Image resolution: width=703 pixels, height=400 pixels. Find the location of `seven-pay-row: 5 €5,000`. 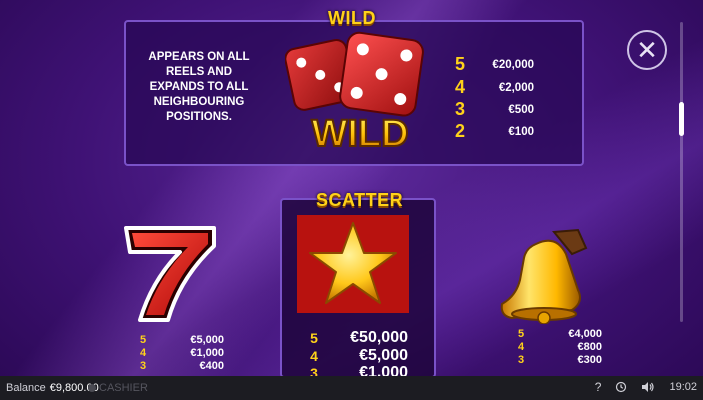

seven-pay-row: 5 €5,000 is located at coordinates (181, 340).